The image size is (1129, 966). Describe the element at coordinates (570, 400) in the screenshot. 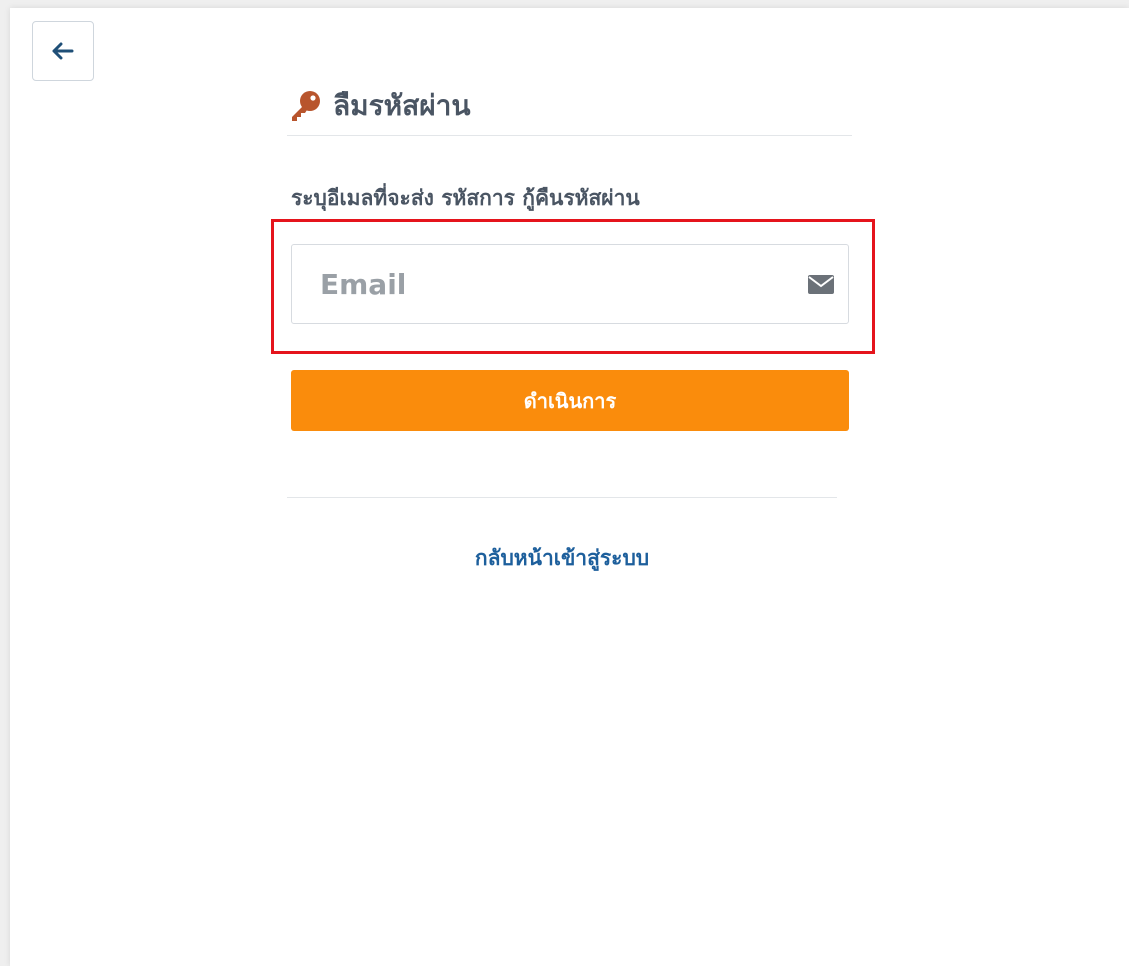

I see `submit-button: ดำเนินการ` at that location.